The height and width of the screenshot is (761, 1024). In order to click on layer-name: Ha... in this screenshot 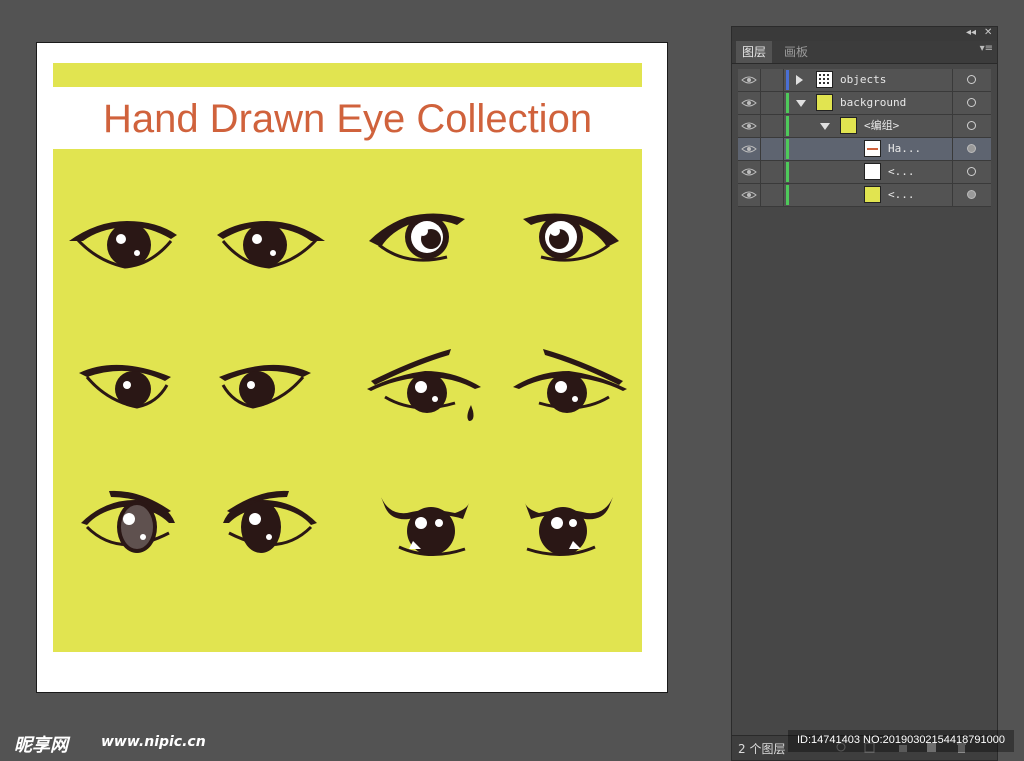, I will do `click(905, 148)`.